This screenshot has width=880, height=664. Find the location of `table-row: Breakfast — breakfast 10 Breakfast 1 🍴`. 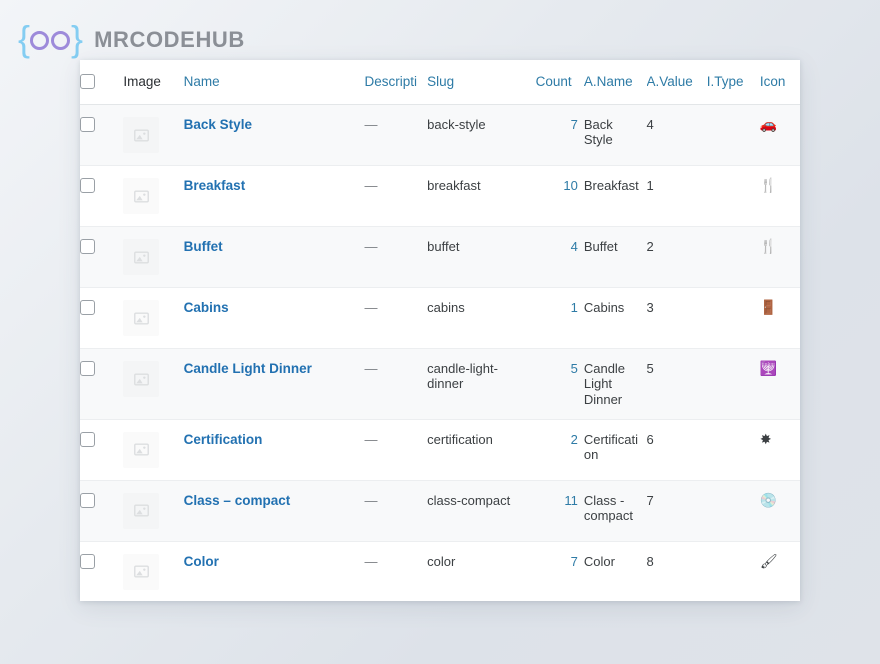

table-row: Breakfast — breakfast 10 Breakfast 1 🍴 is located at coordinates (440, 196).